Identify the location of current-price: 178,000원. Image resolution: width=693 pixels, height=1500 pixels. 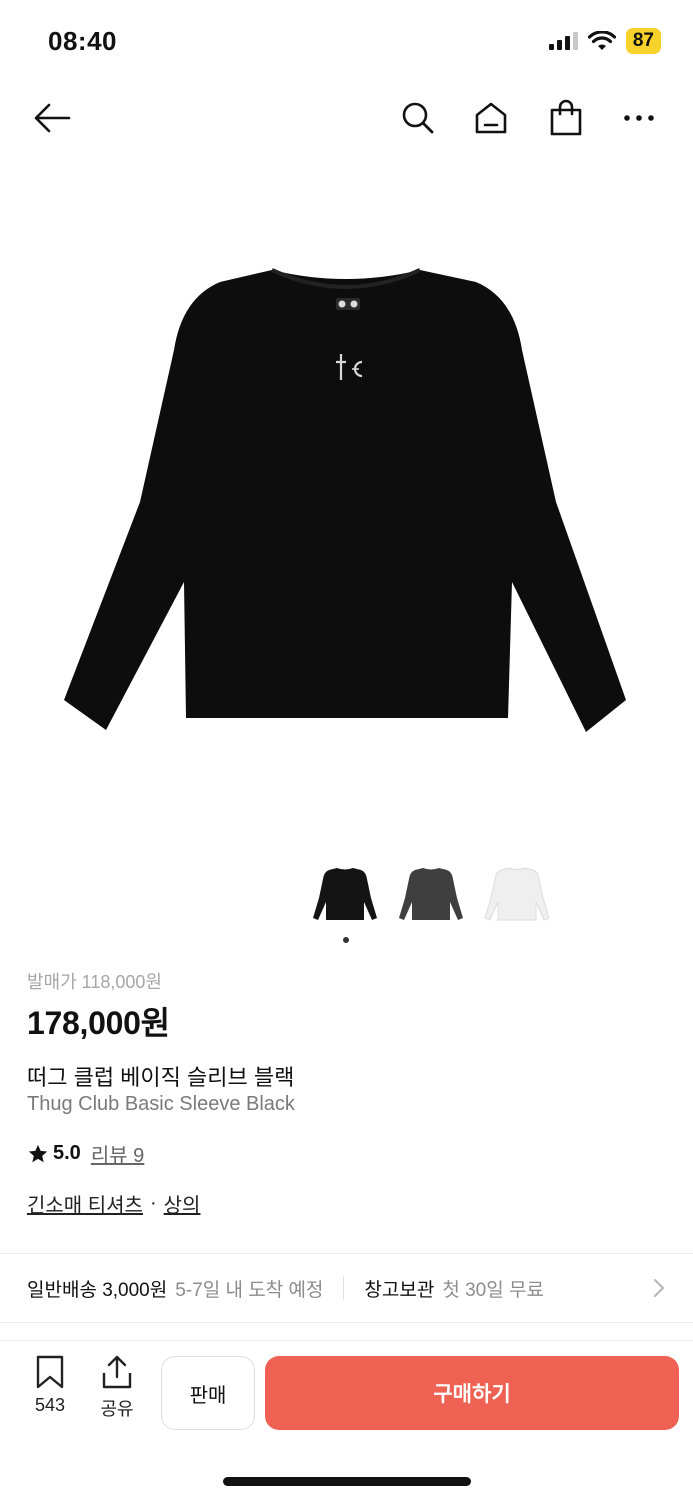
(98, 1023).